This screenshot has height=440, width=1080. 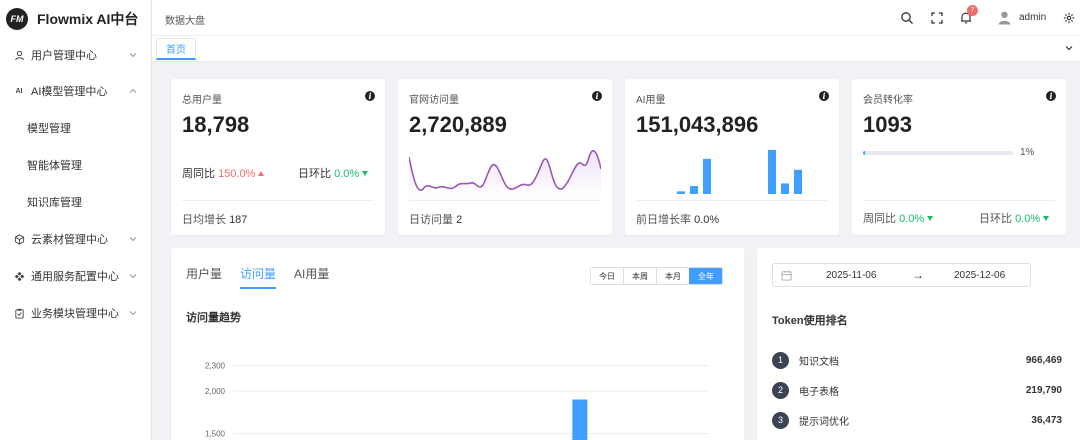 What do you see at coordinates (697, 124) in the screenshot?
I see `stat-value: 151,043,896` at bounding box center [697, 124].